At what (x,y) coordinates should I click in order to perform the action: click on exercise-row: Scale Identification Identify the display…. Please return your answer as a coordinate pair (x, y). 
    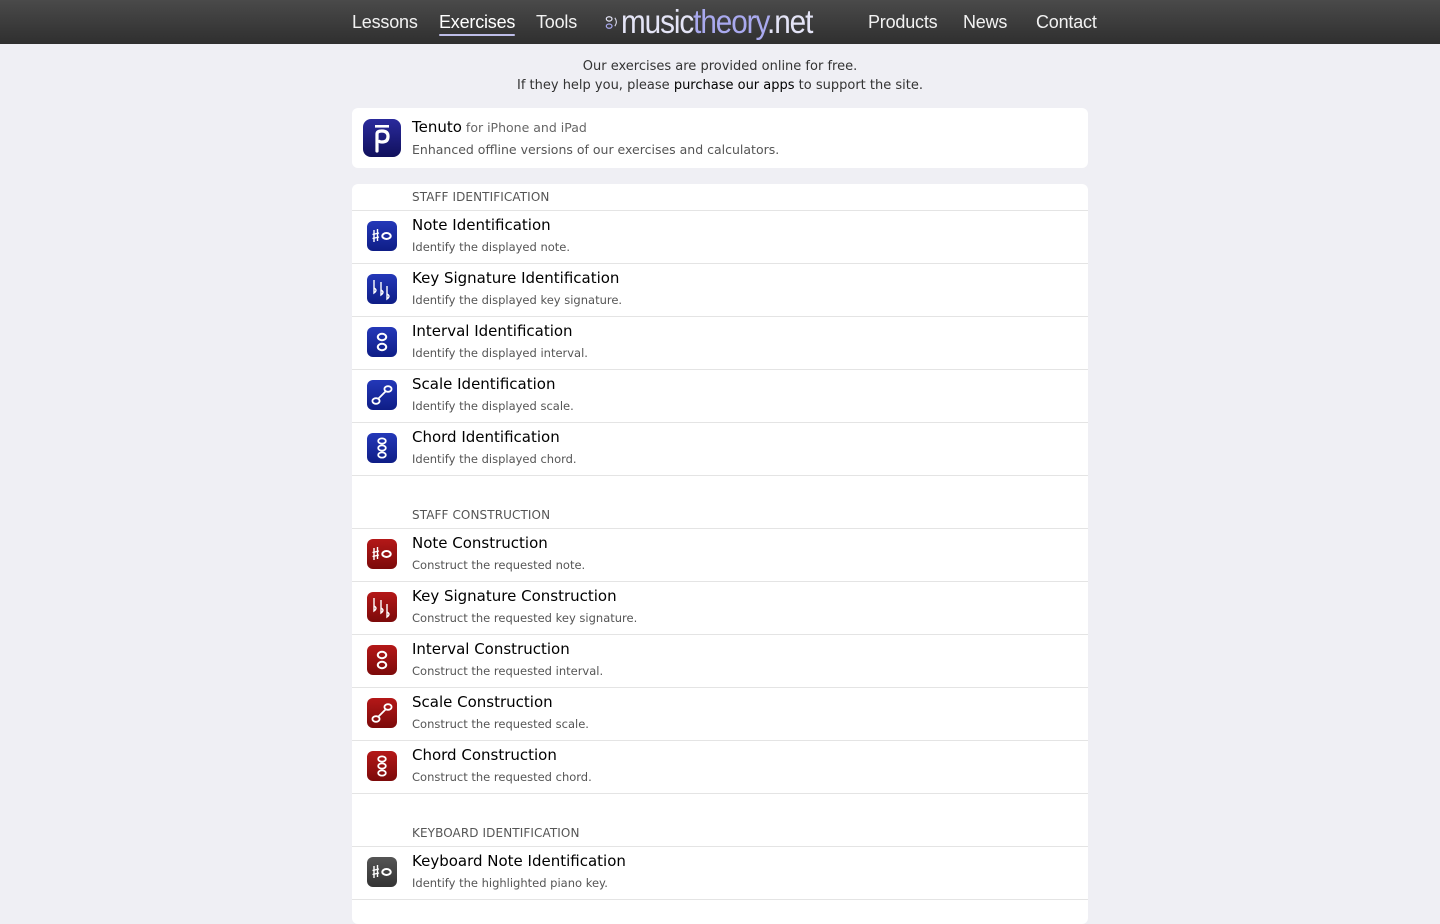
    Looking at the image, I should click on (720, 396).